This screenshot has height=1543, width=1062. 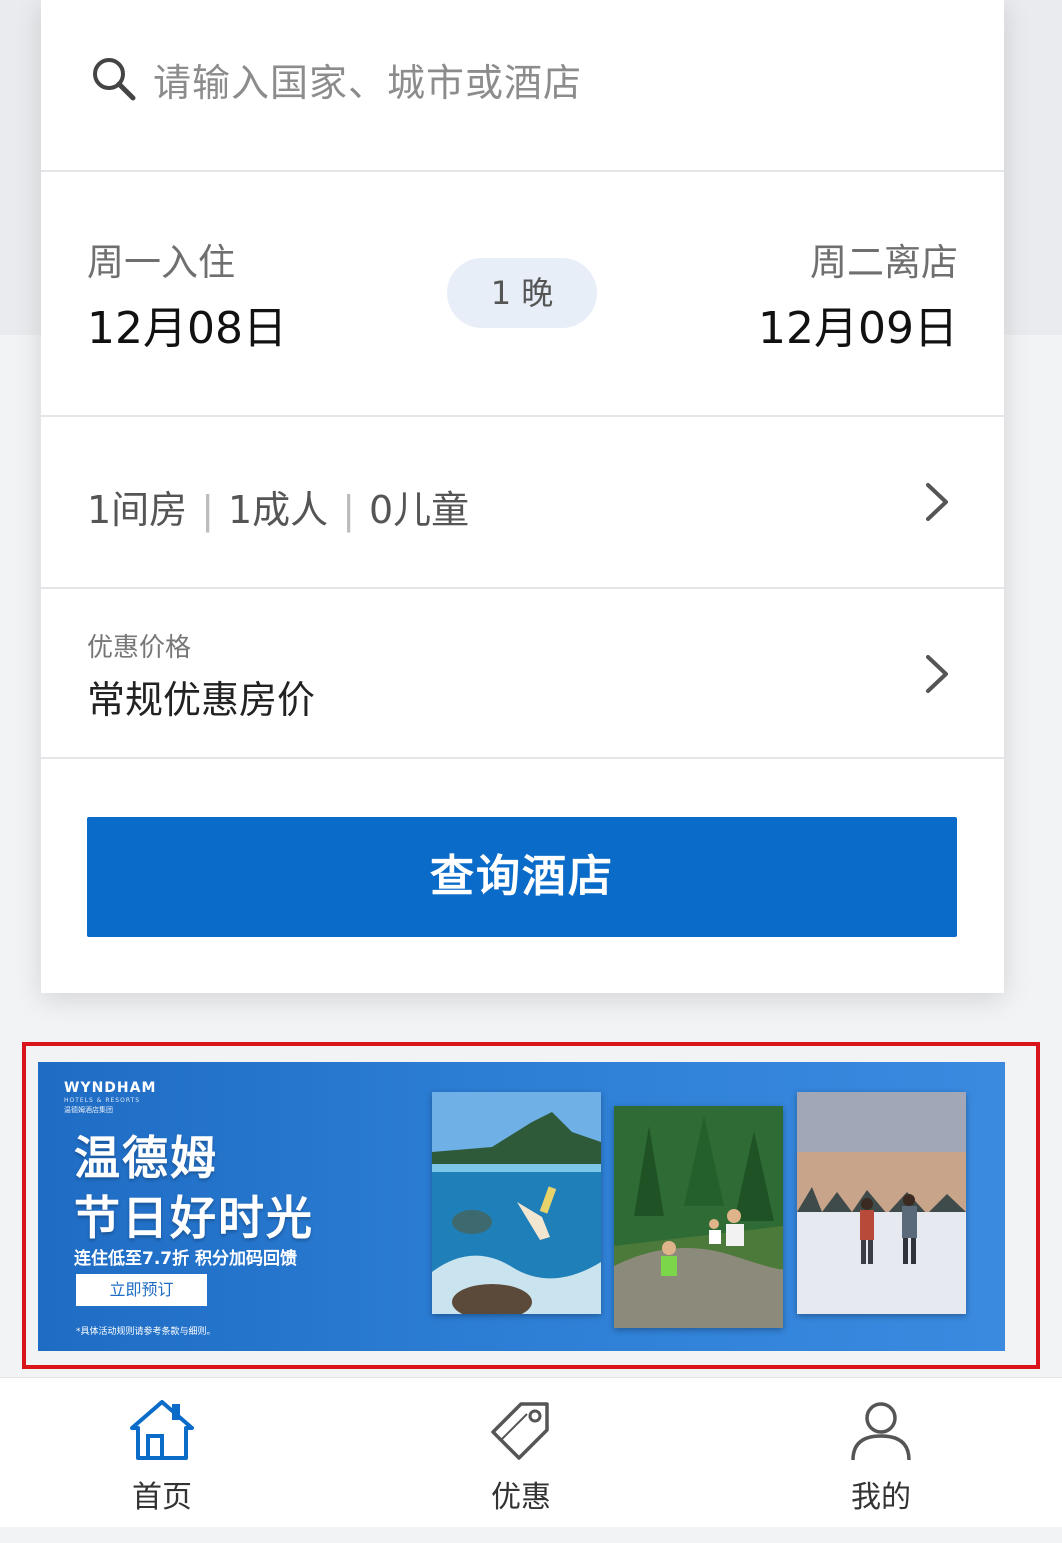 I want to click on checkin-date: 12月08日, so click(x=187, y=324).